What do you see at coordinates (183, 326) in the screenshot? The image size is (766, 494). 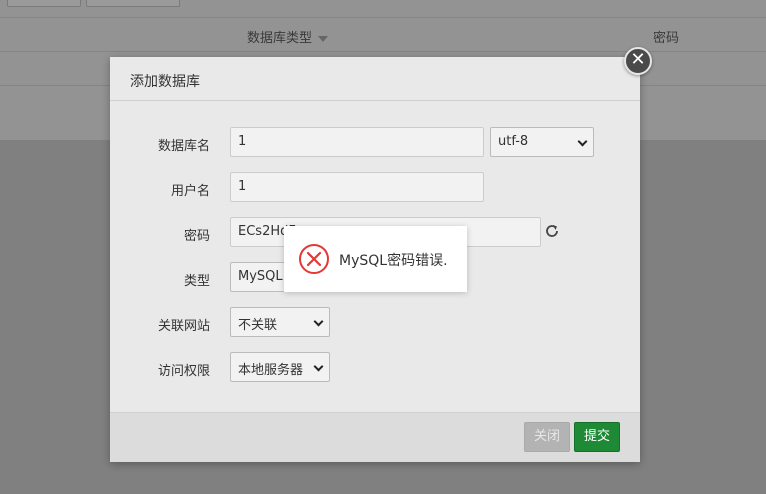 I see `site-label: 关联网站` at bounding box center [183, 326].